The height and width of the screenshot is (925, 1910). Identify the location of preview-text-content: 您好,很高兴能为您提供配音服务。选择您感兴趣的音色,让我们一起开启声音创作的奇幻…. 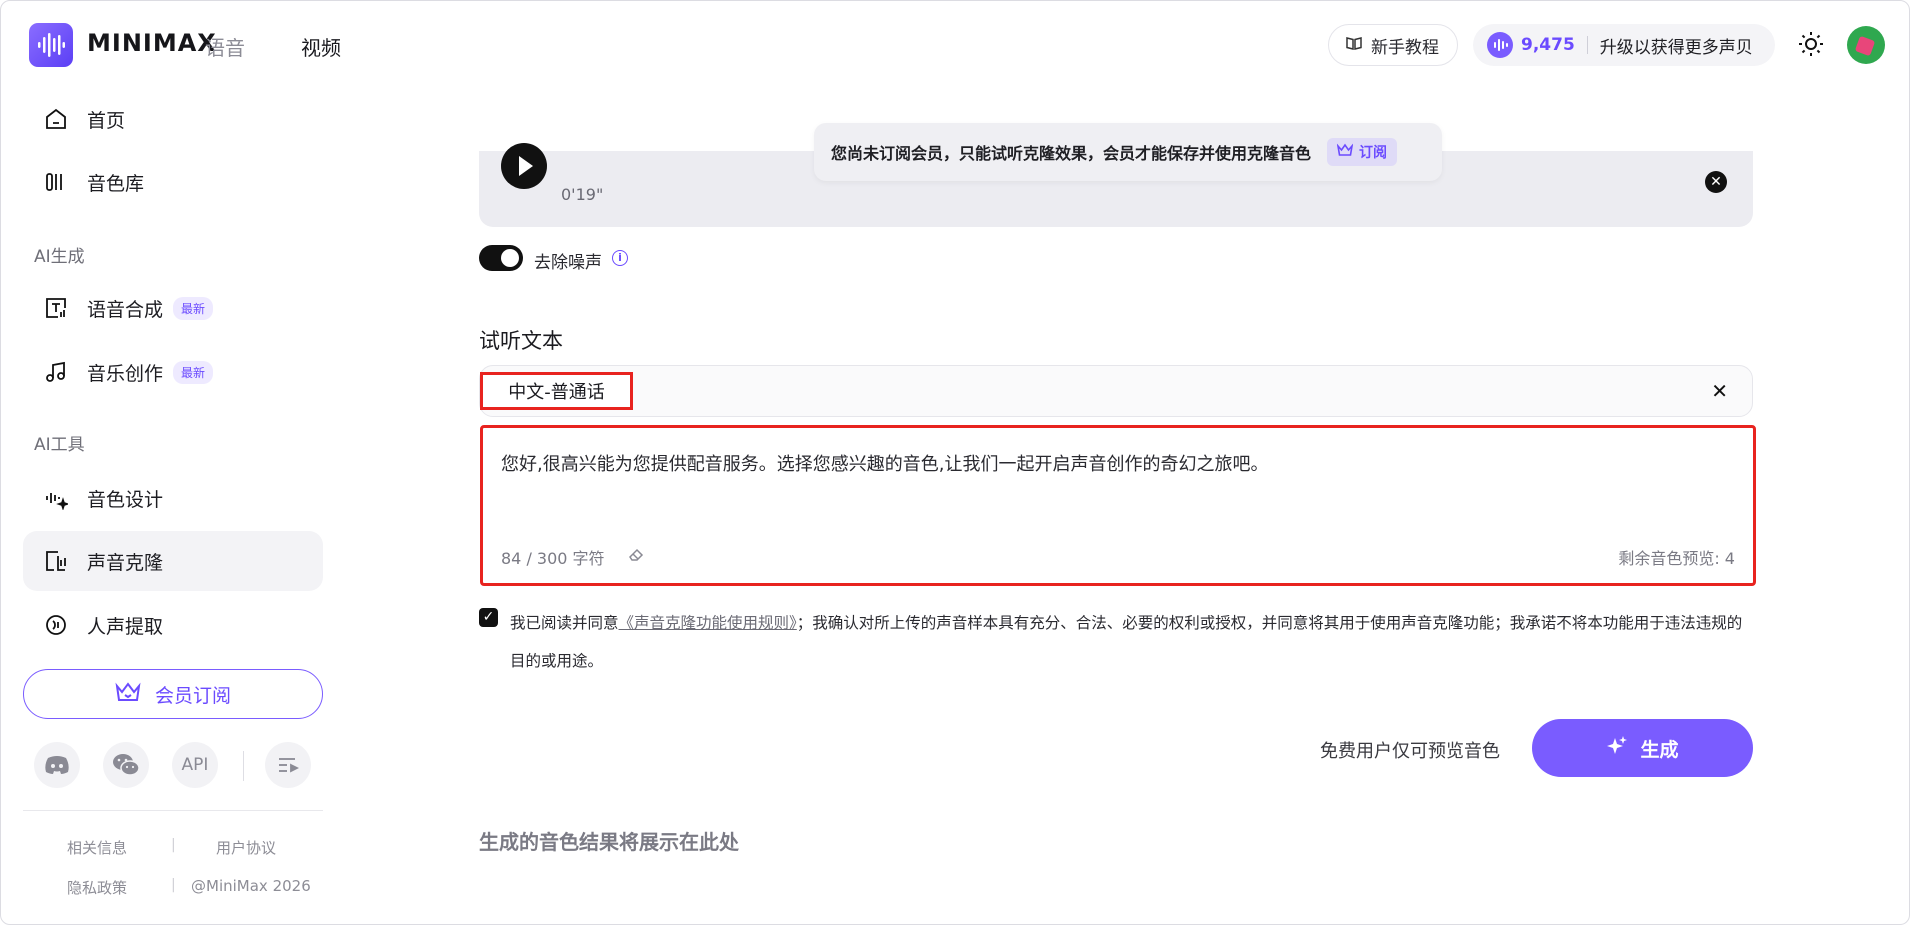
(884, 463).